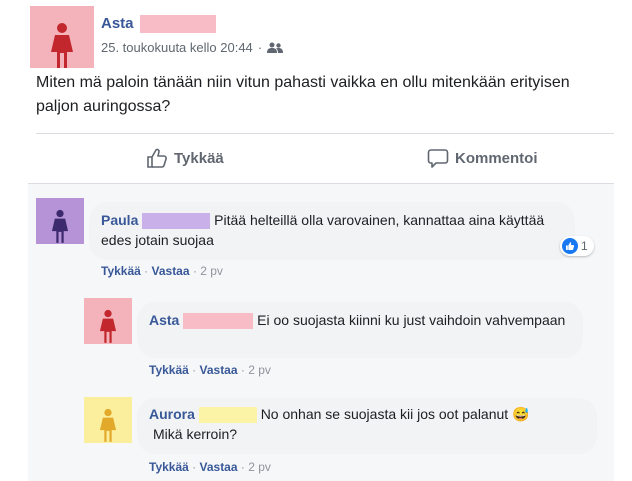 This screenshot has width=632, height=481. Describe the element at coordinates (496, 158) in the screenshot. I see `comment-button-label: Kommentoi` at that location.